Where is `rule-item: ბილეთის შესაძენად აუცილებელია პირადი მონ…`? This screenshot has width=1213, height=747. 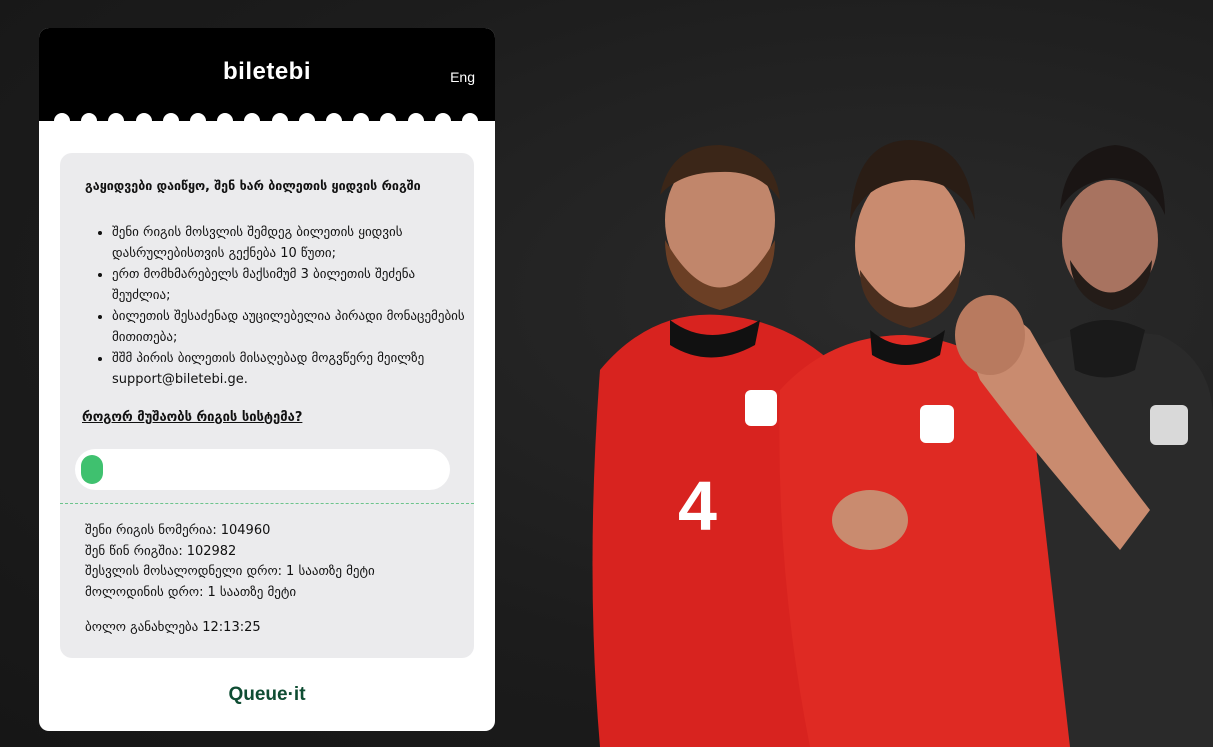 rule-item: ბილეთის შესაძენად აუცილებელია პირადი მონ… is located at coordinates (292, 327).